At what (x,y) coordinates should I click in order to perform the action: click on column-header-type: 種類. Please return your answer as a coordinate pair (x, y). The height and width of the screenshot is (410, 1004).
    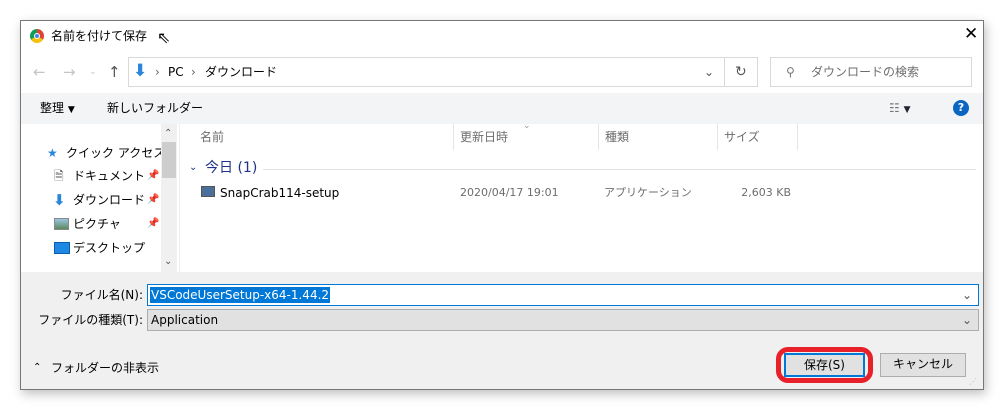
    Looking at the image, I should click on (617, 137).